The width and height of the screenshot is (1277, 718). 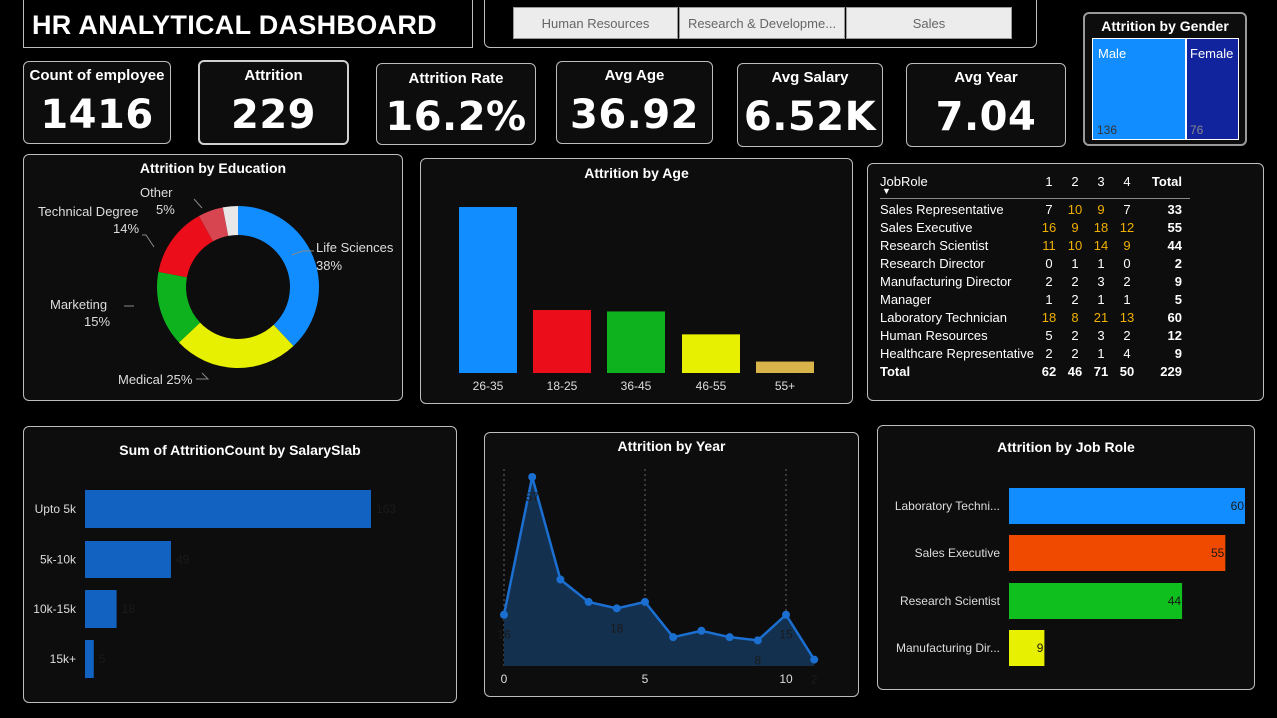 What do you see at coordinates (1049, 227) in the screenshot?
I see `matrix-cell: 16` at bounding box center [1049, 227].